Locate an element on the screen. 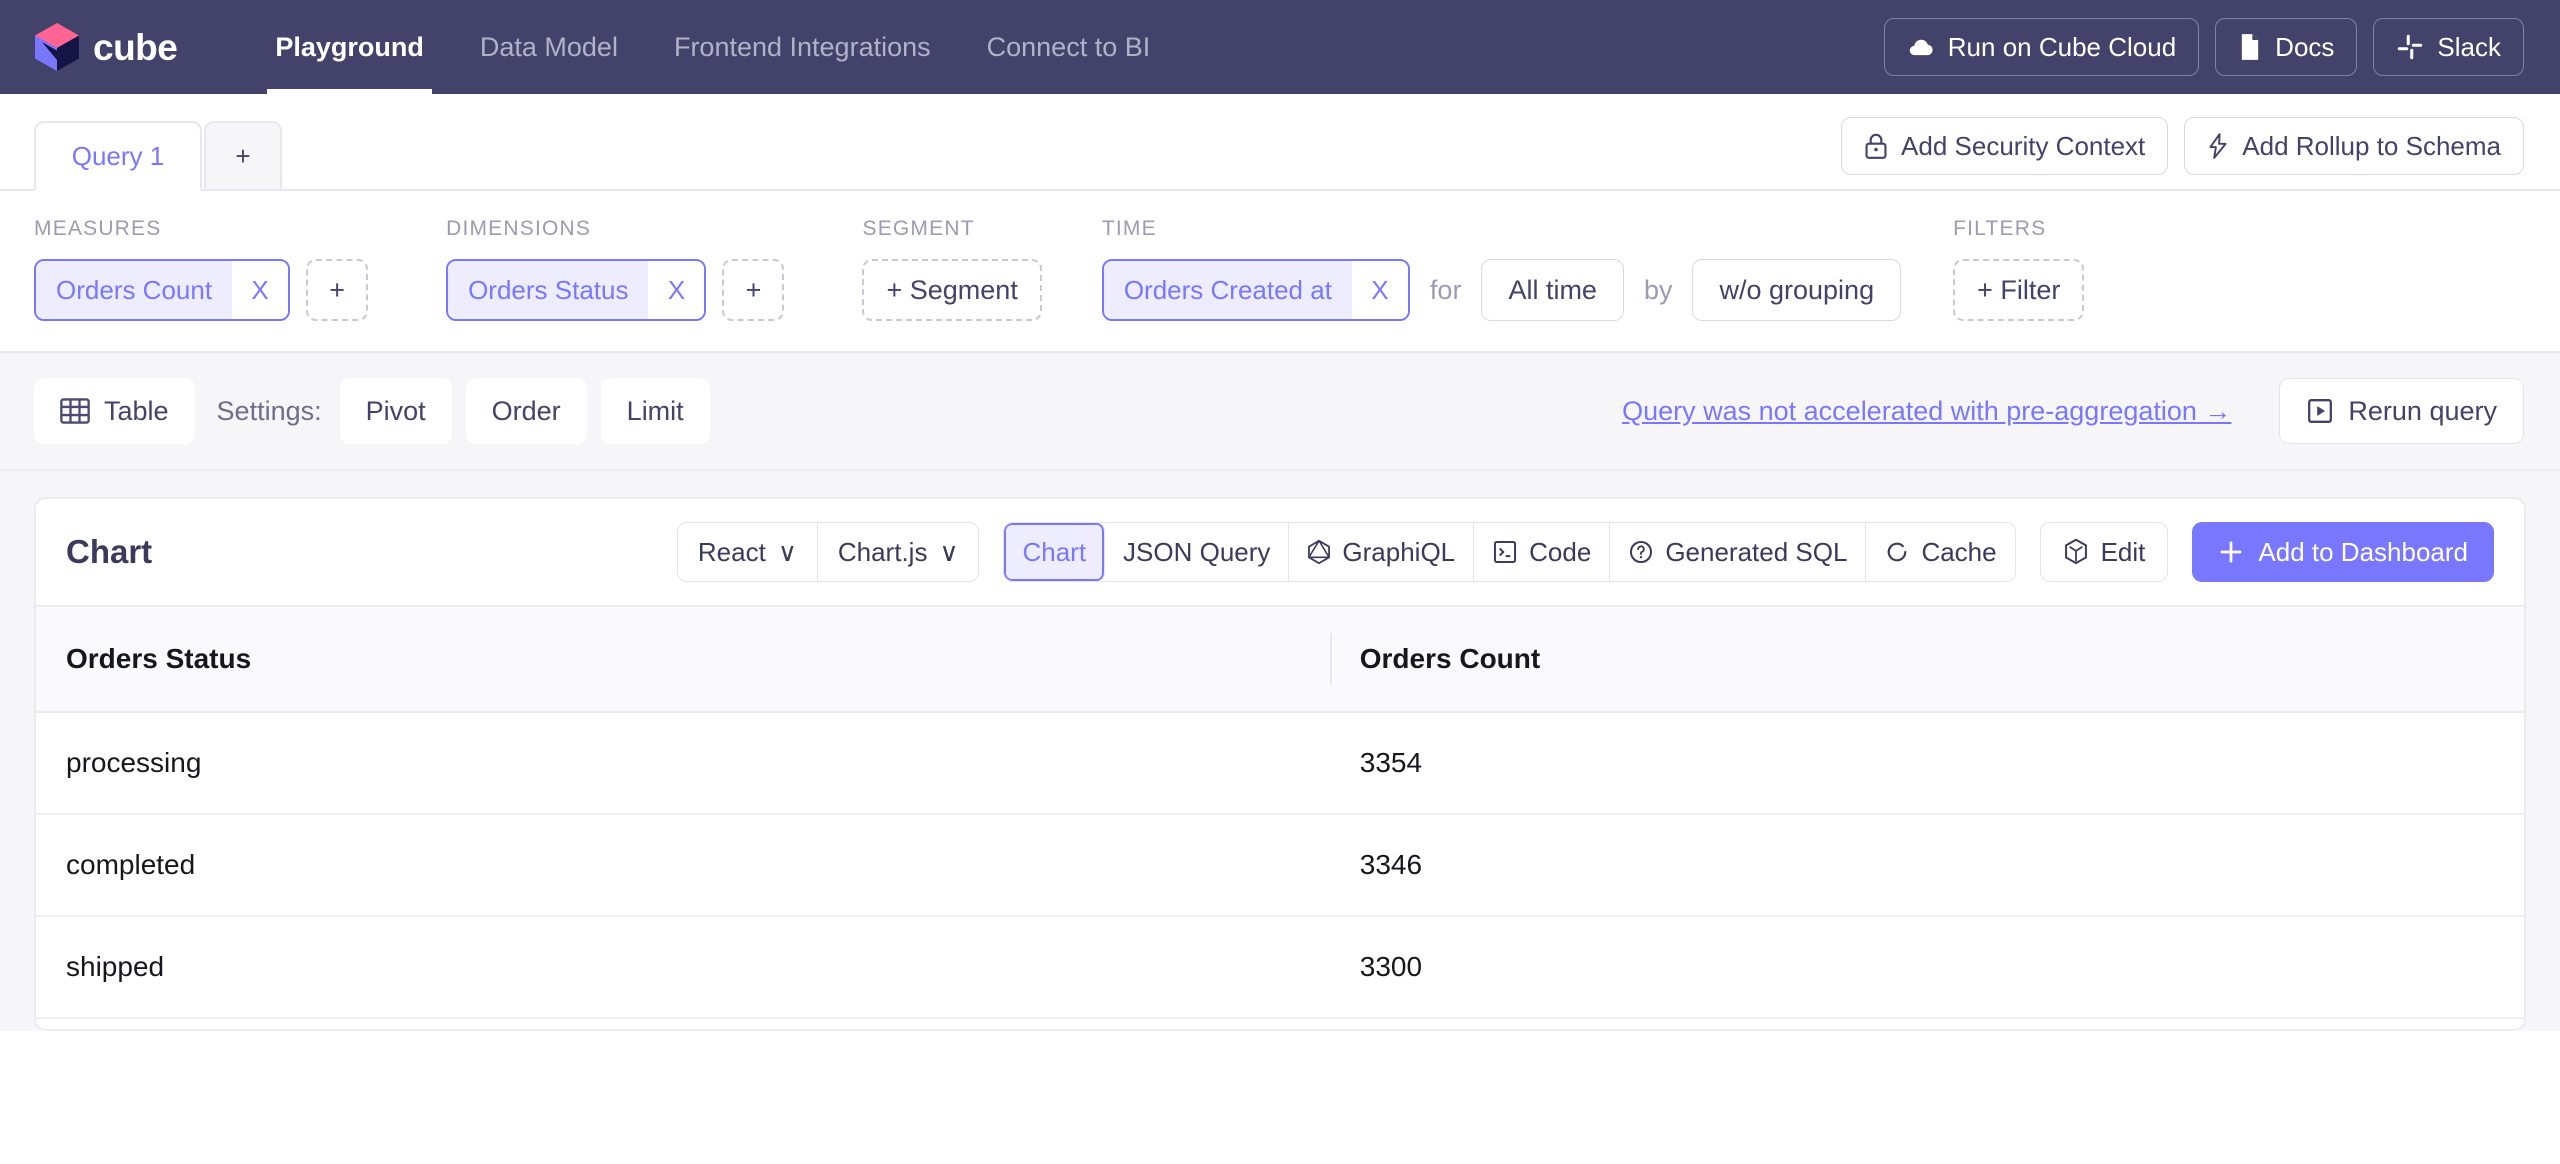 This screenshot has height=1164, width=2560. cell-orders-count: 3354 is located at coordinates (1926, 763).